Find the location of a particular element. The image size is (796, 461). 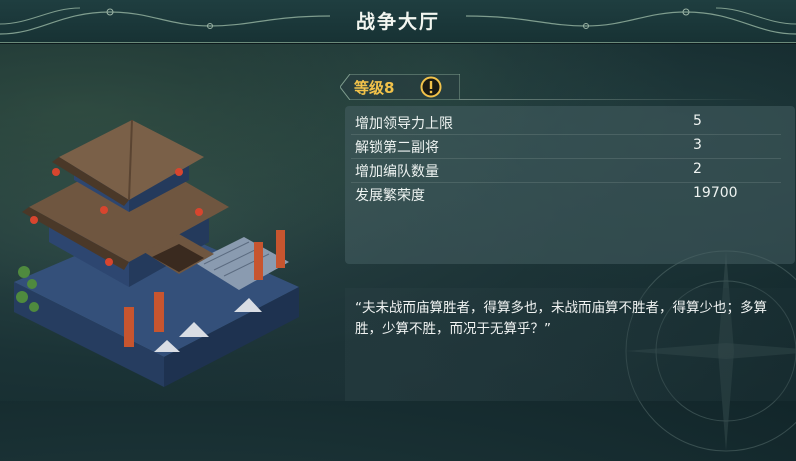

title-bar: 战争大厅 is located at coordinates (398, 21).